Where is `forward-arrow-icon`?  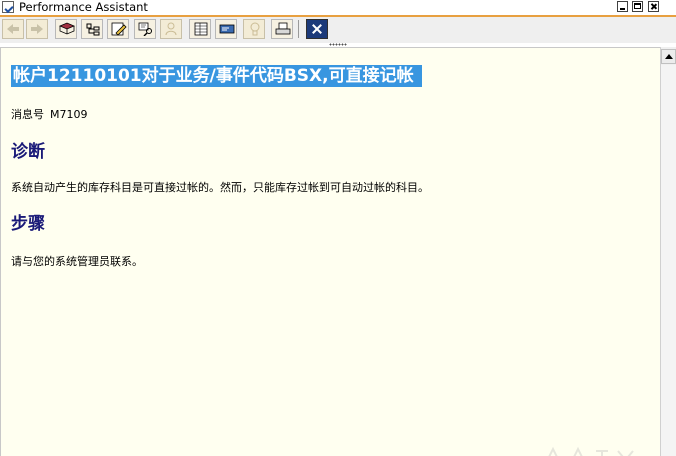 forward-arrow-icon is located at coordinates (37, 29).